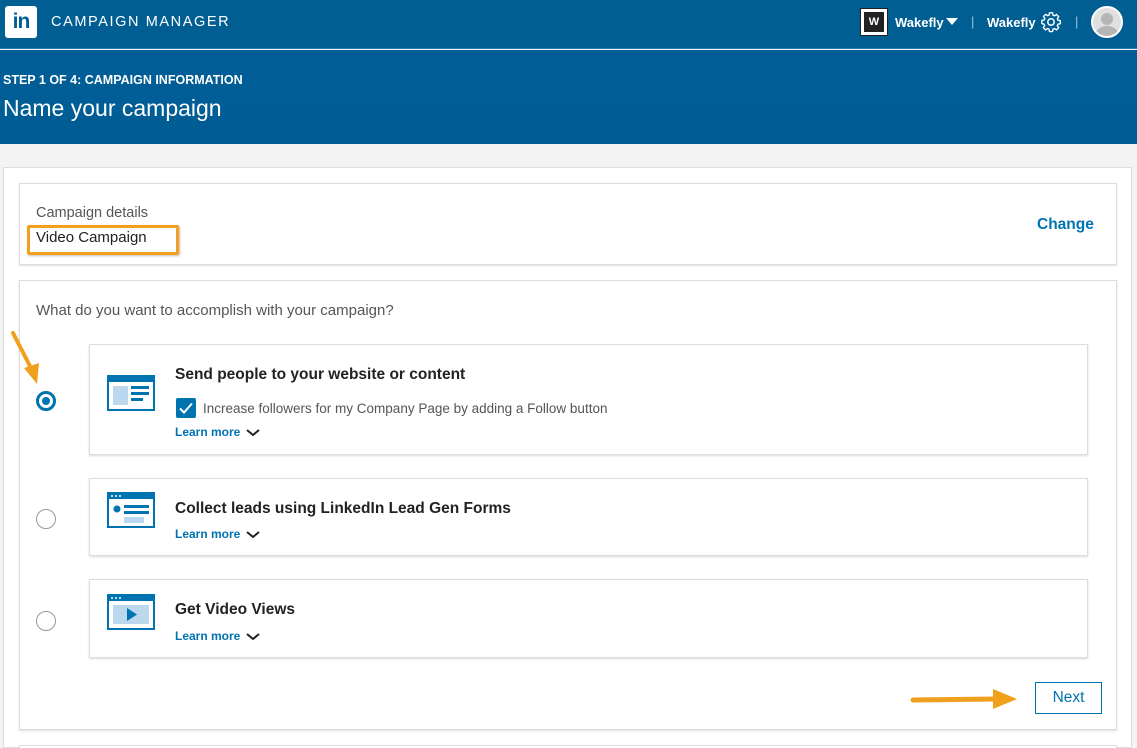 This screenshot has width=1137, height=748. Describe the element at coordinates (1068, 698) in the screenshot. I see `next-button: Next` at that location.